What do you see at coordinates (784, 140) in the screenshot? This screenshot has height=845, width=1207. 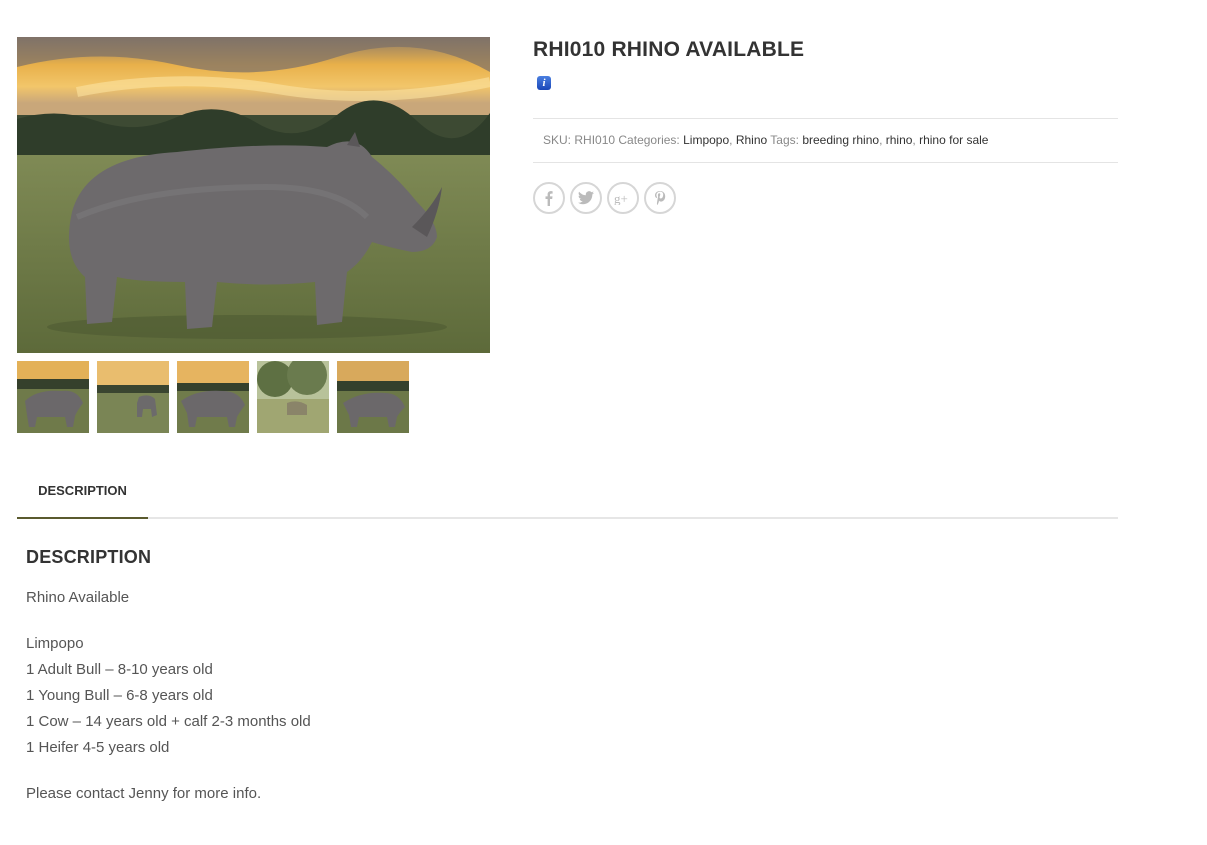 I see `tags-label: Tags:` at bounding box center [784, 140].